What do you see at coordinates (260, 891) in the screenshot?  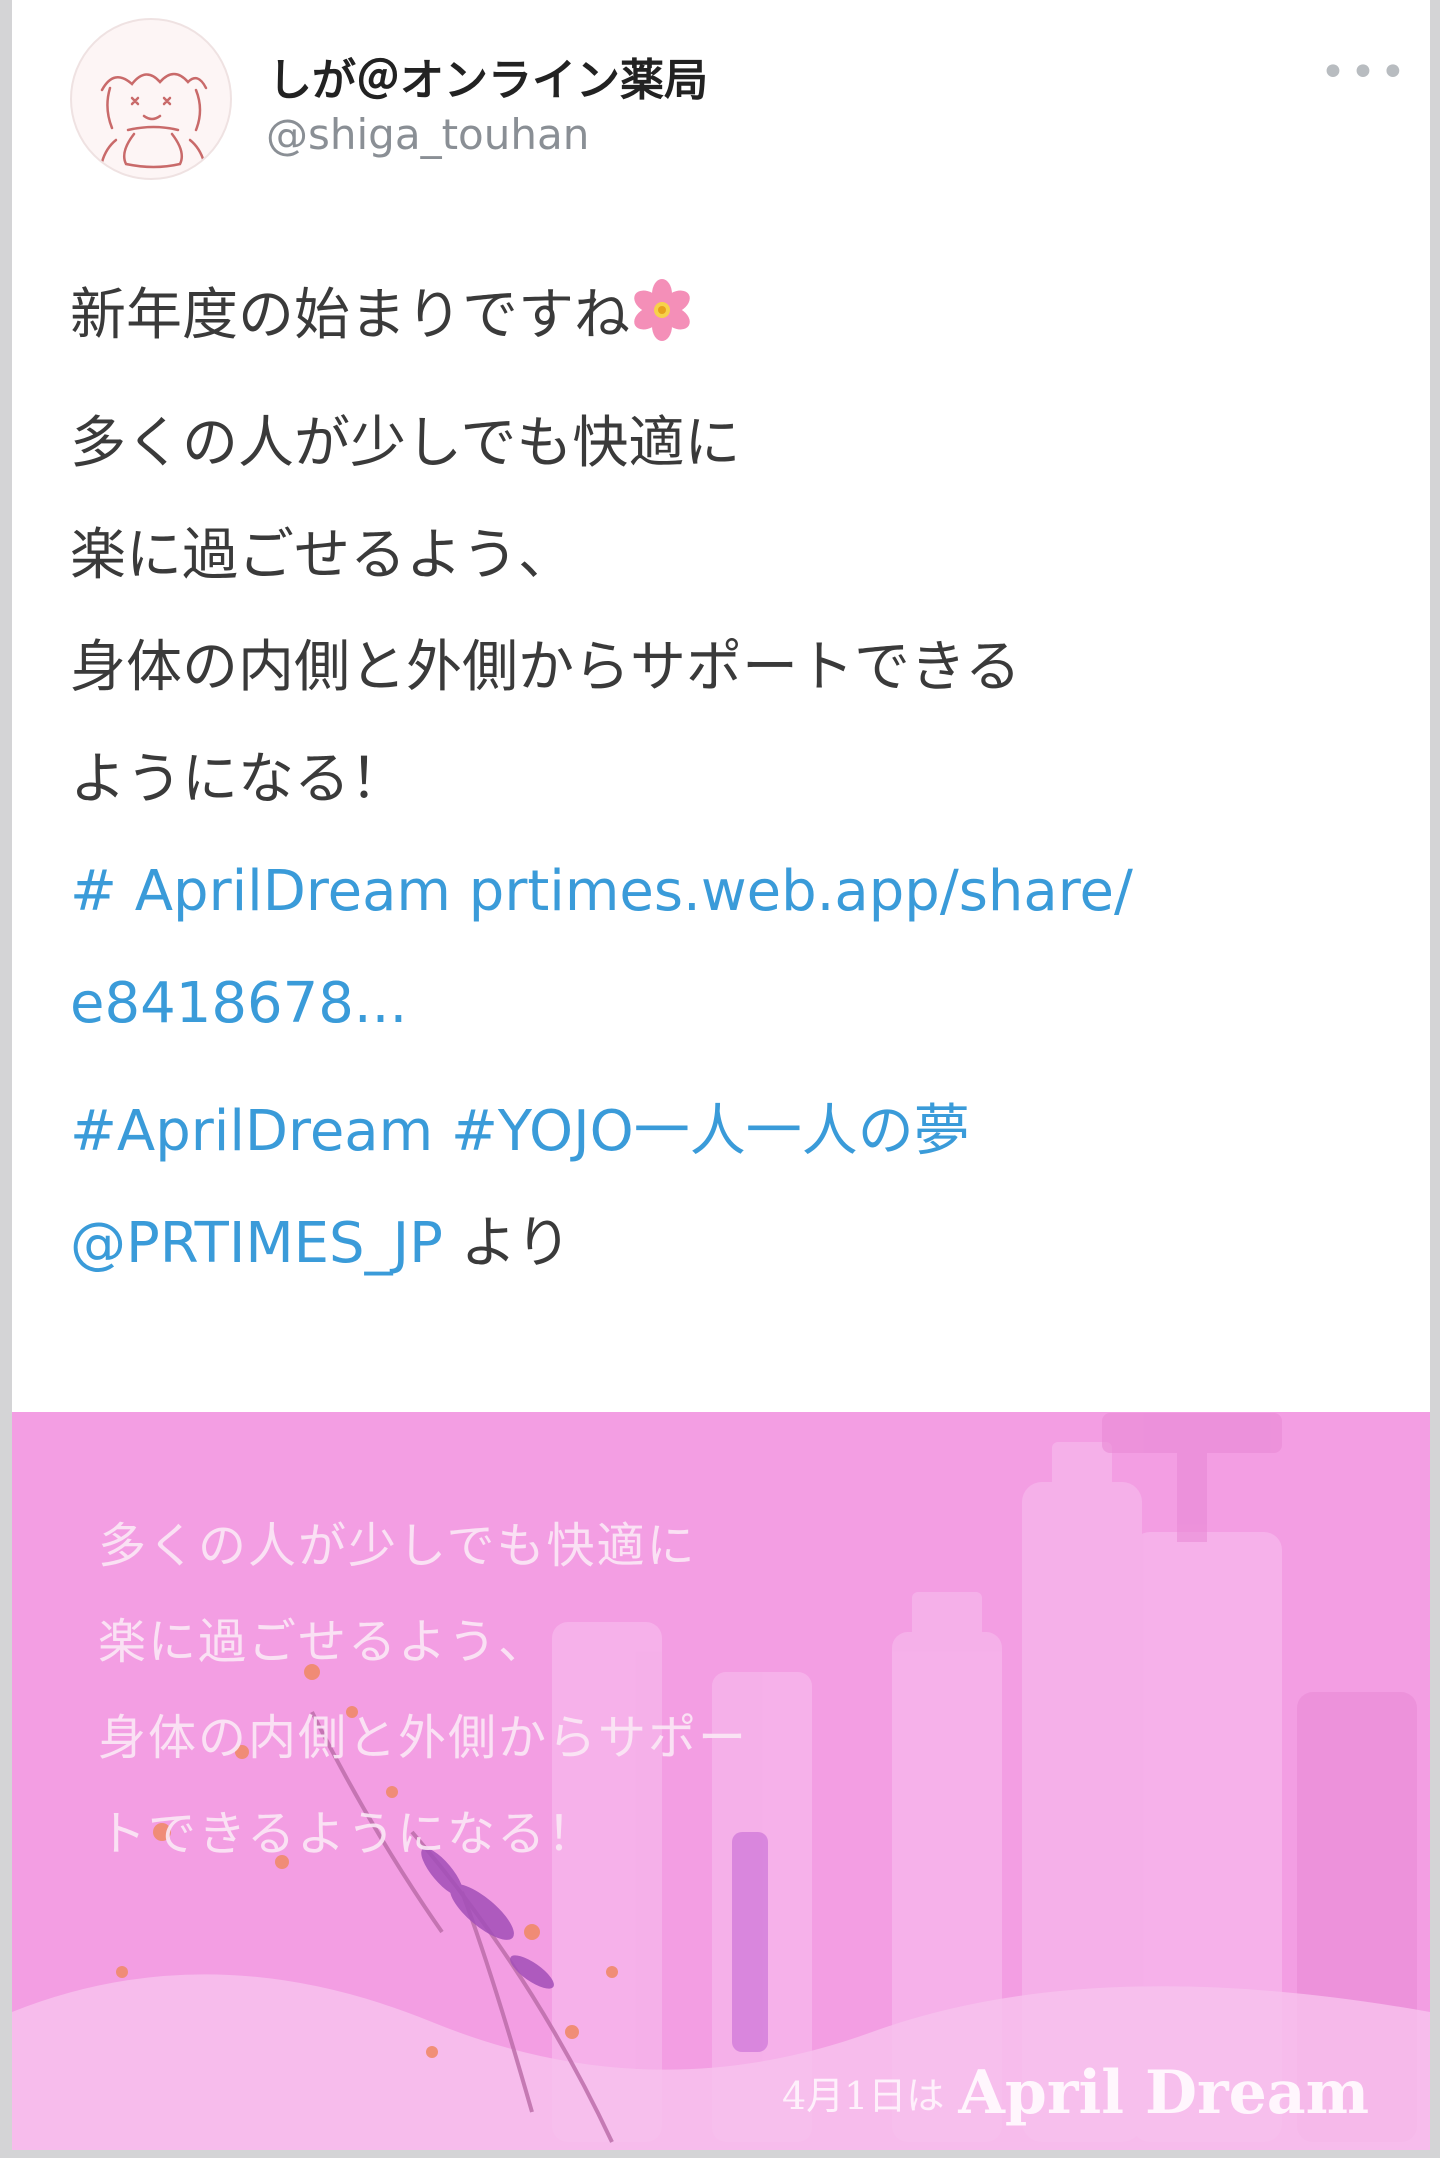 I see `hashtag-link: # AprilDream` at bounding box center [260, 891].